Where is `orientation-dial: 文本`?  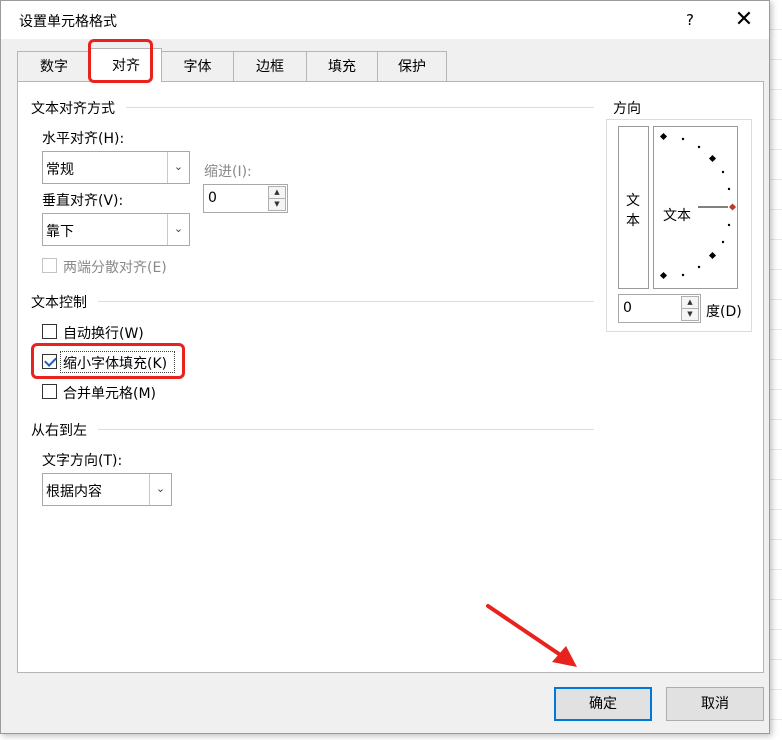 orientation-dial: 文本 is located at coordinates (695, 207).